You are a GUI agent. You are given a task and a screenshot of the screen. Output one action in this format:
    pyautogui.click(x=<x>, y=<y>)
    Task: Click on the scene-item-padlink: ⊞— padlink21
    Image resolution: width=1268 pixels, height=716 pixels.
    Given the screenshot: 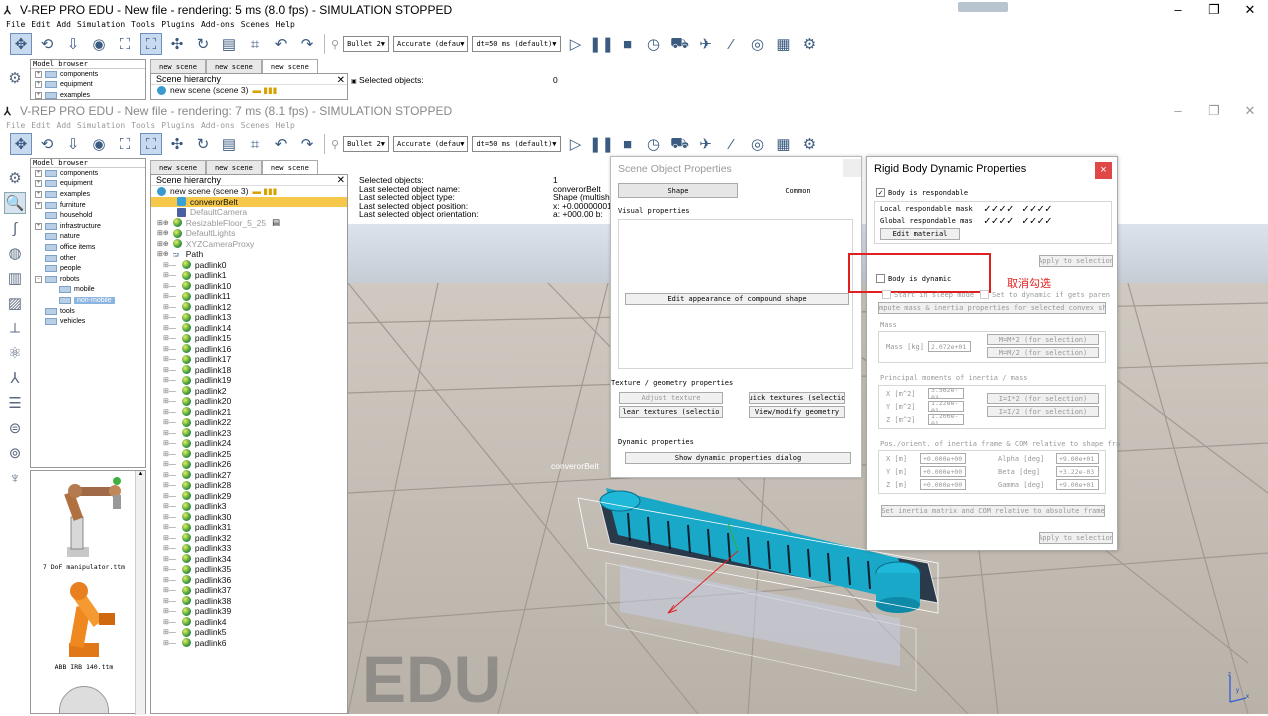 What is the action you would take?
    pyautogui.click(x=249, y=412)
    